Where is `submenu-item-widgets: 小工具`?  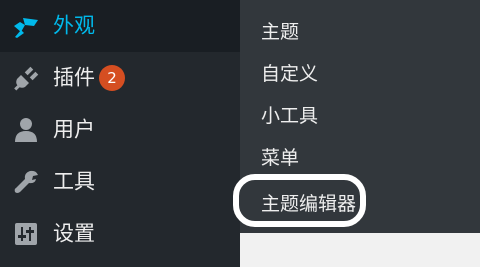
submenu-item-widgets: 小工具 is located at coordinates (289, 116).